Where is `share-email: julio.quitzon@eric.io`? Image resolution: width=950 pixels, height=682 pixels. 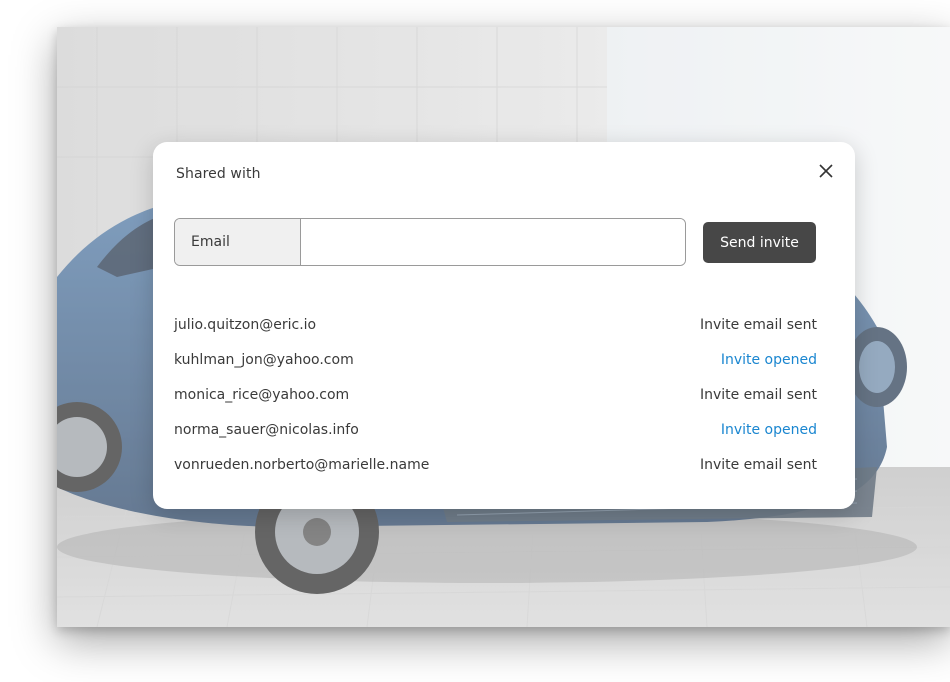
share-email: julio.quitzon@eric.io is located at coordinates (245, 324).